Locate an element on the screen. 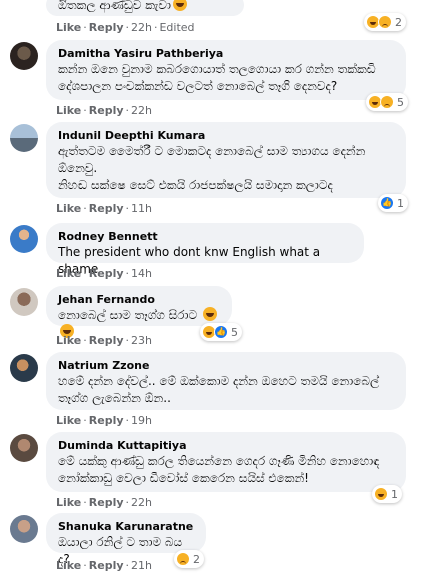 The image size is (430, 574). grinning-emoji-icon is located at coordinates (179, 5).